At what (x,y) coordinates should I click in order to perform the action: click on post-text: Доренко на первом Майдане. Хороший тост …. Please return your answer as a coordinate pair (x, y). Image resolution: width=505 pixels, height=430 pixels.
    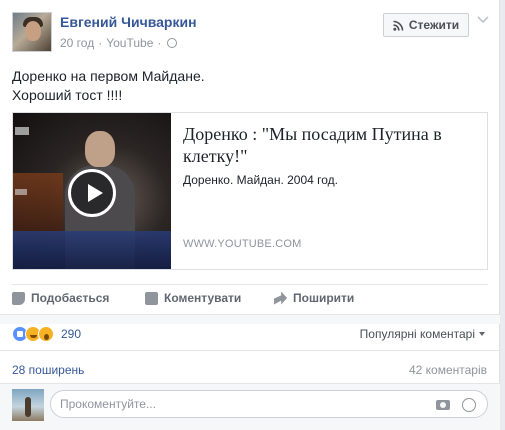
    Looking at the image, I should click on (108, 86).